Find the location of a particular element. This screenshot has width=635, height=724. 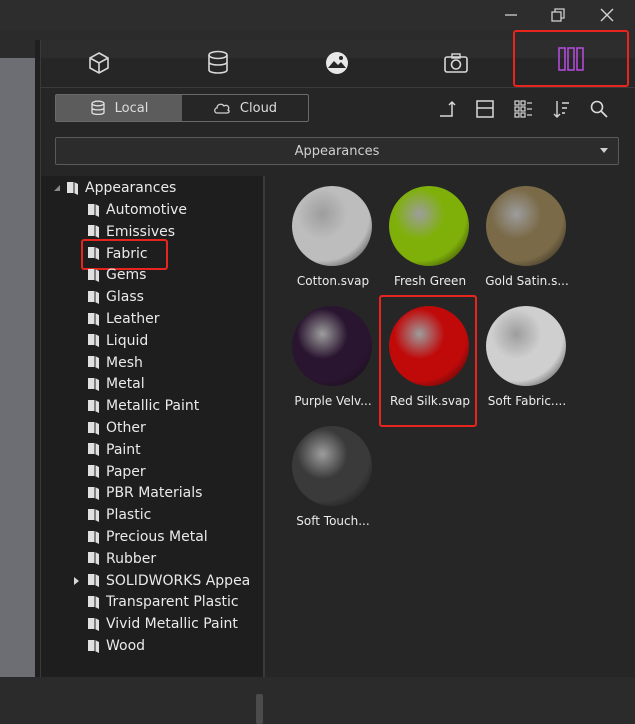

tree-item-label: Vivid Metallic Paint is located at coordinates (172, 624).